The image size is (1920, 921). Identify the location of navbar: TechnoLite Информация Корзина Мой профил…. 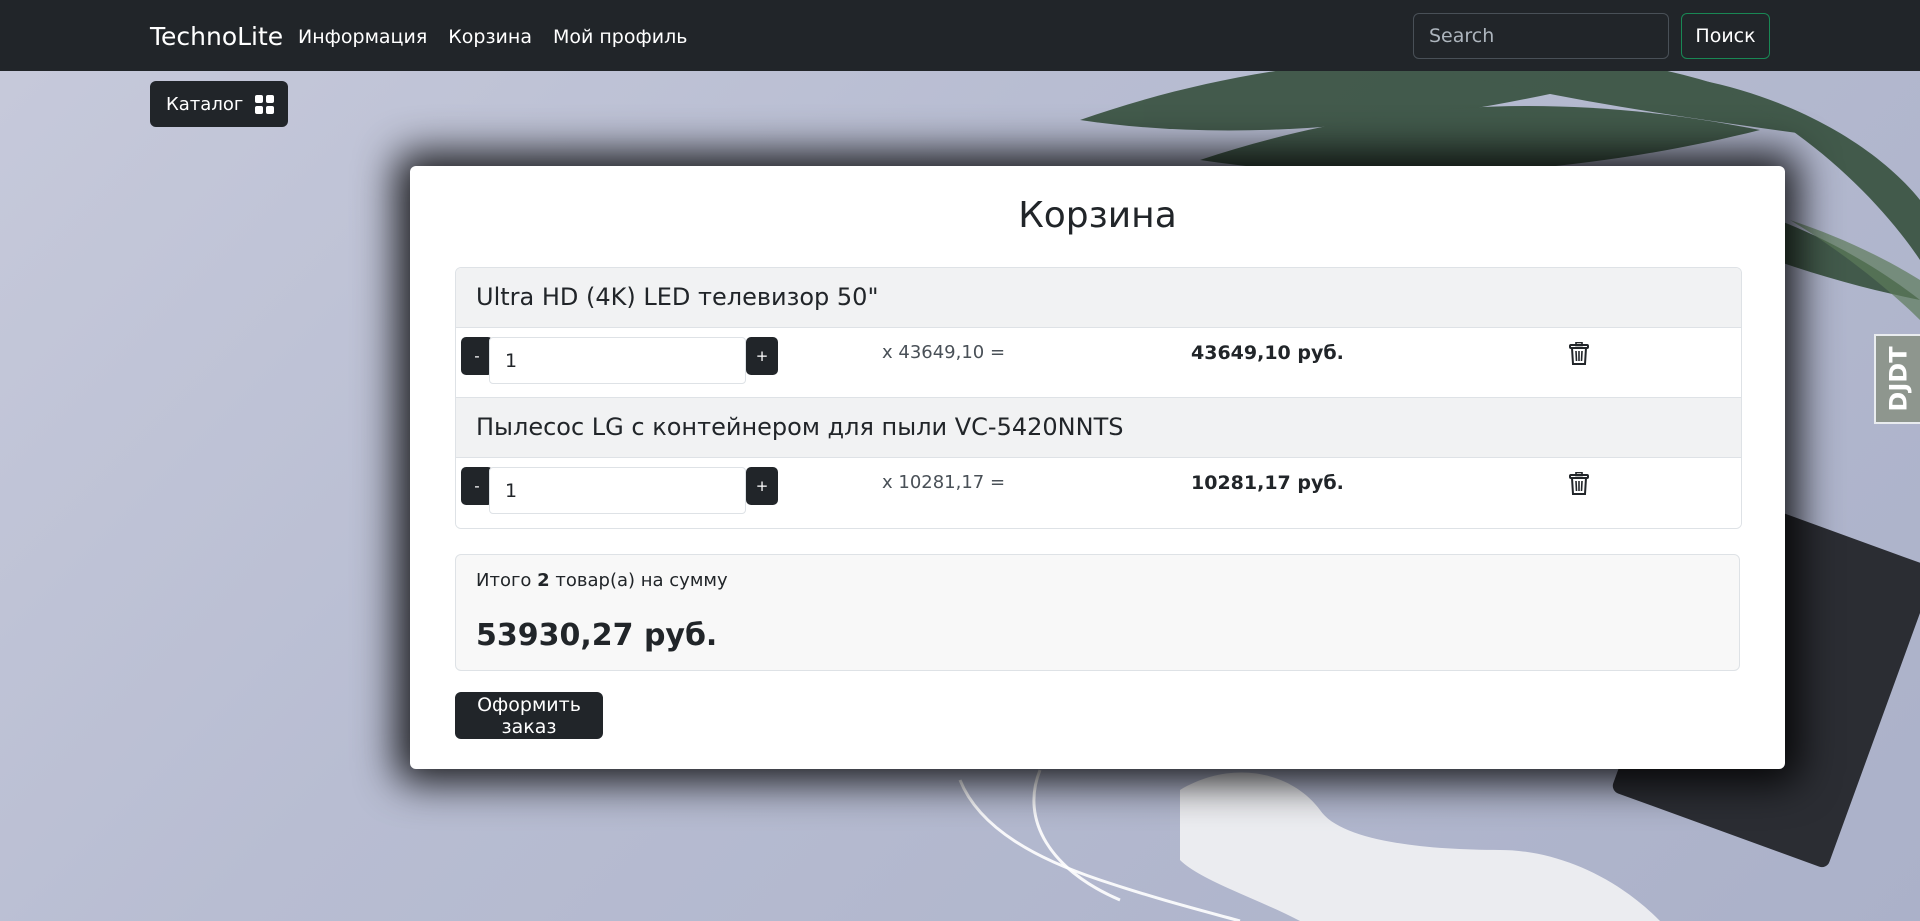
(960, 35).